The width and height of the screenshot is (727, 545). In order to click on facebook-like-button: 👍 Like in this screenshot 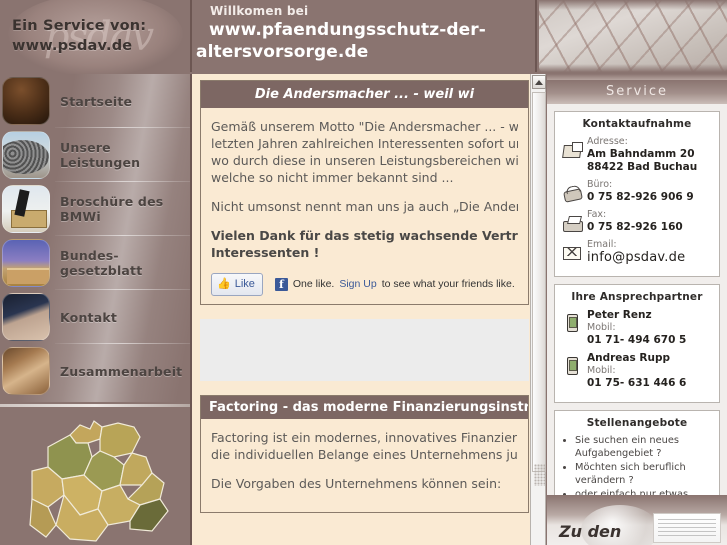, I will do `click(237, 284)`.